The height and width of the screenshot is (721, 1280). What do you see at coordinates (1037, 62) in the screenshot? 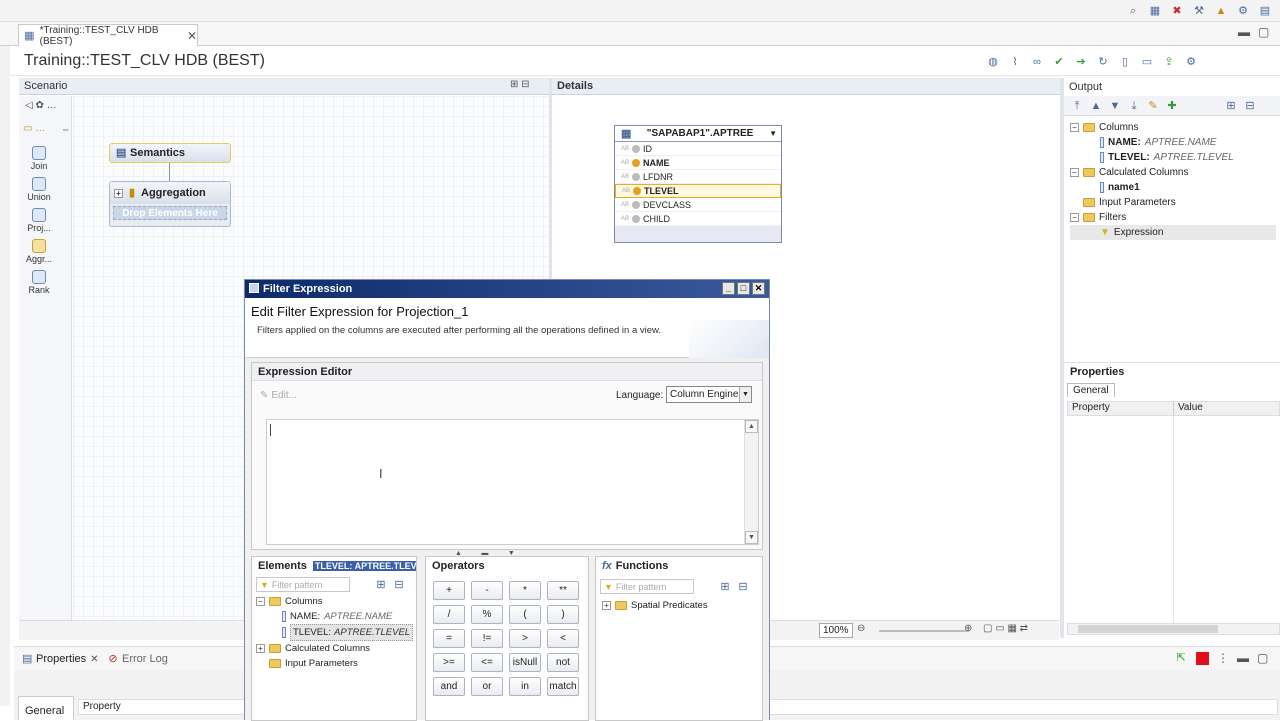
I see `binoculars-icon: ∞` at bounding box center [1037, 62].